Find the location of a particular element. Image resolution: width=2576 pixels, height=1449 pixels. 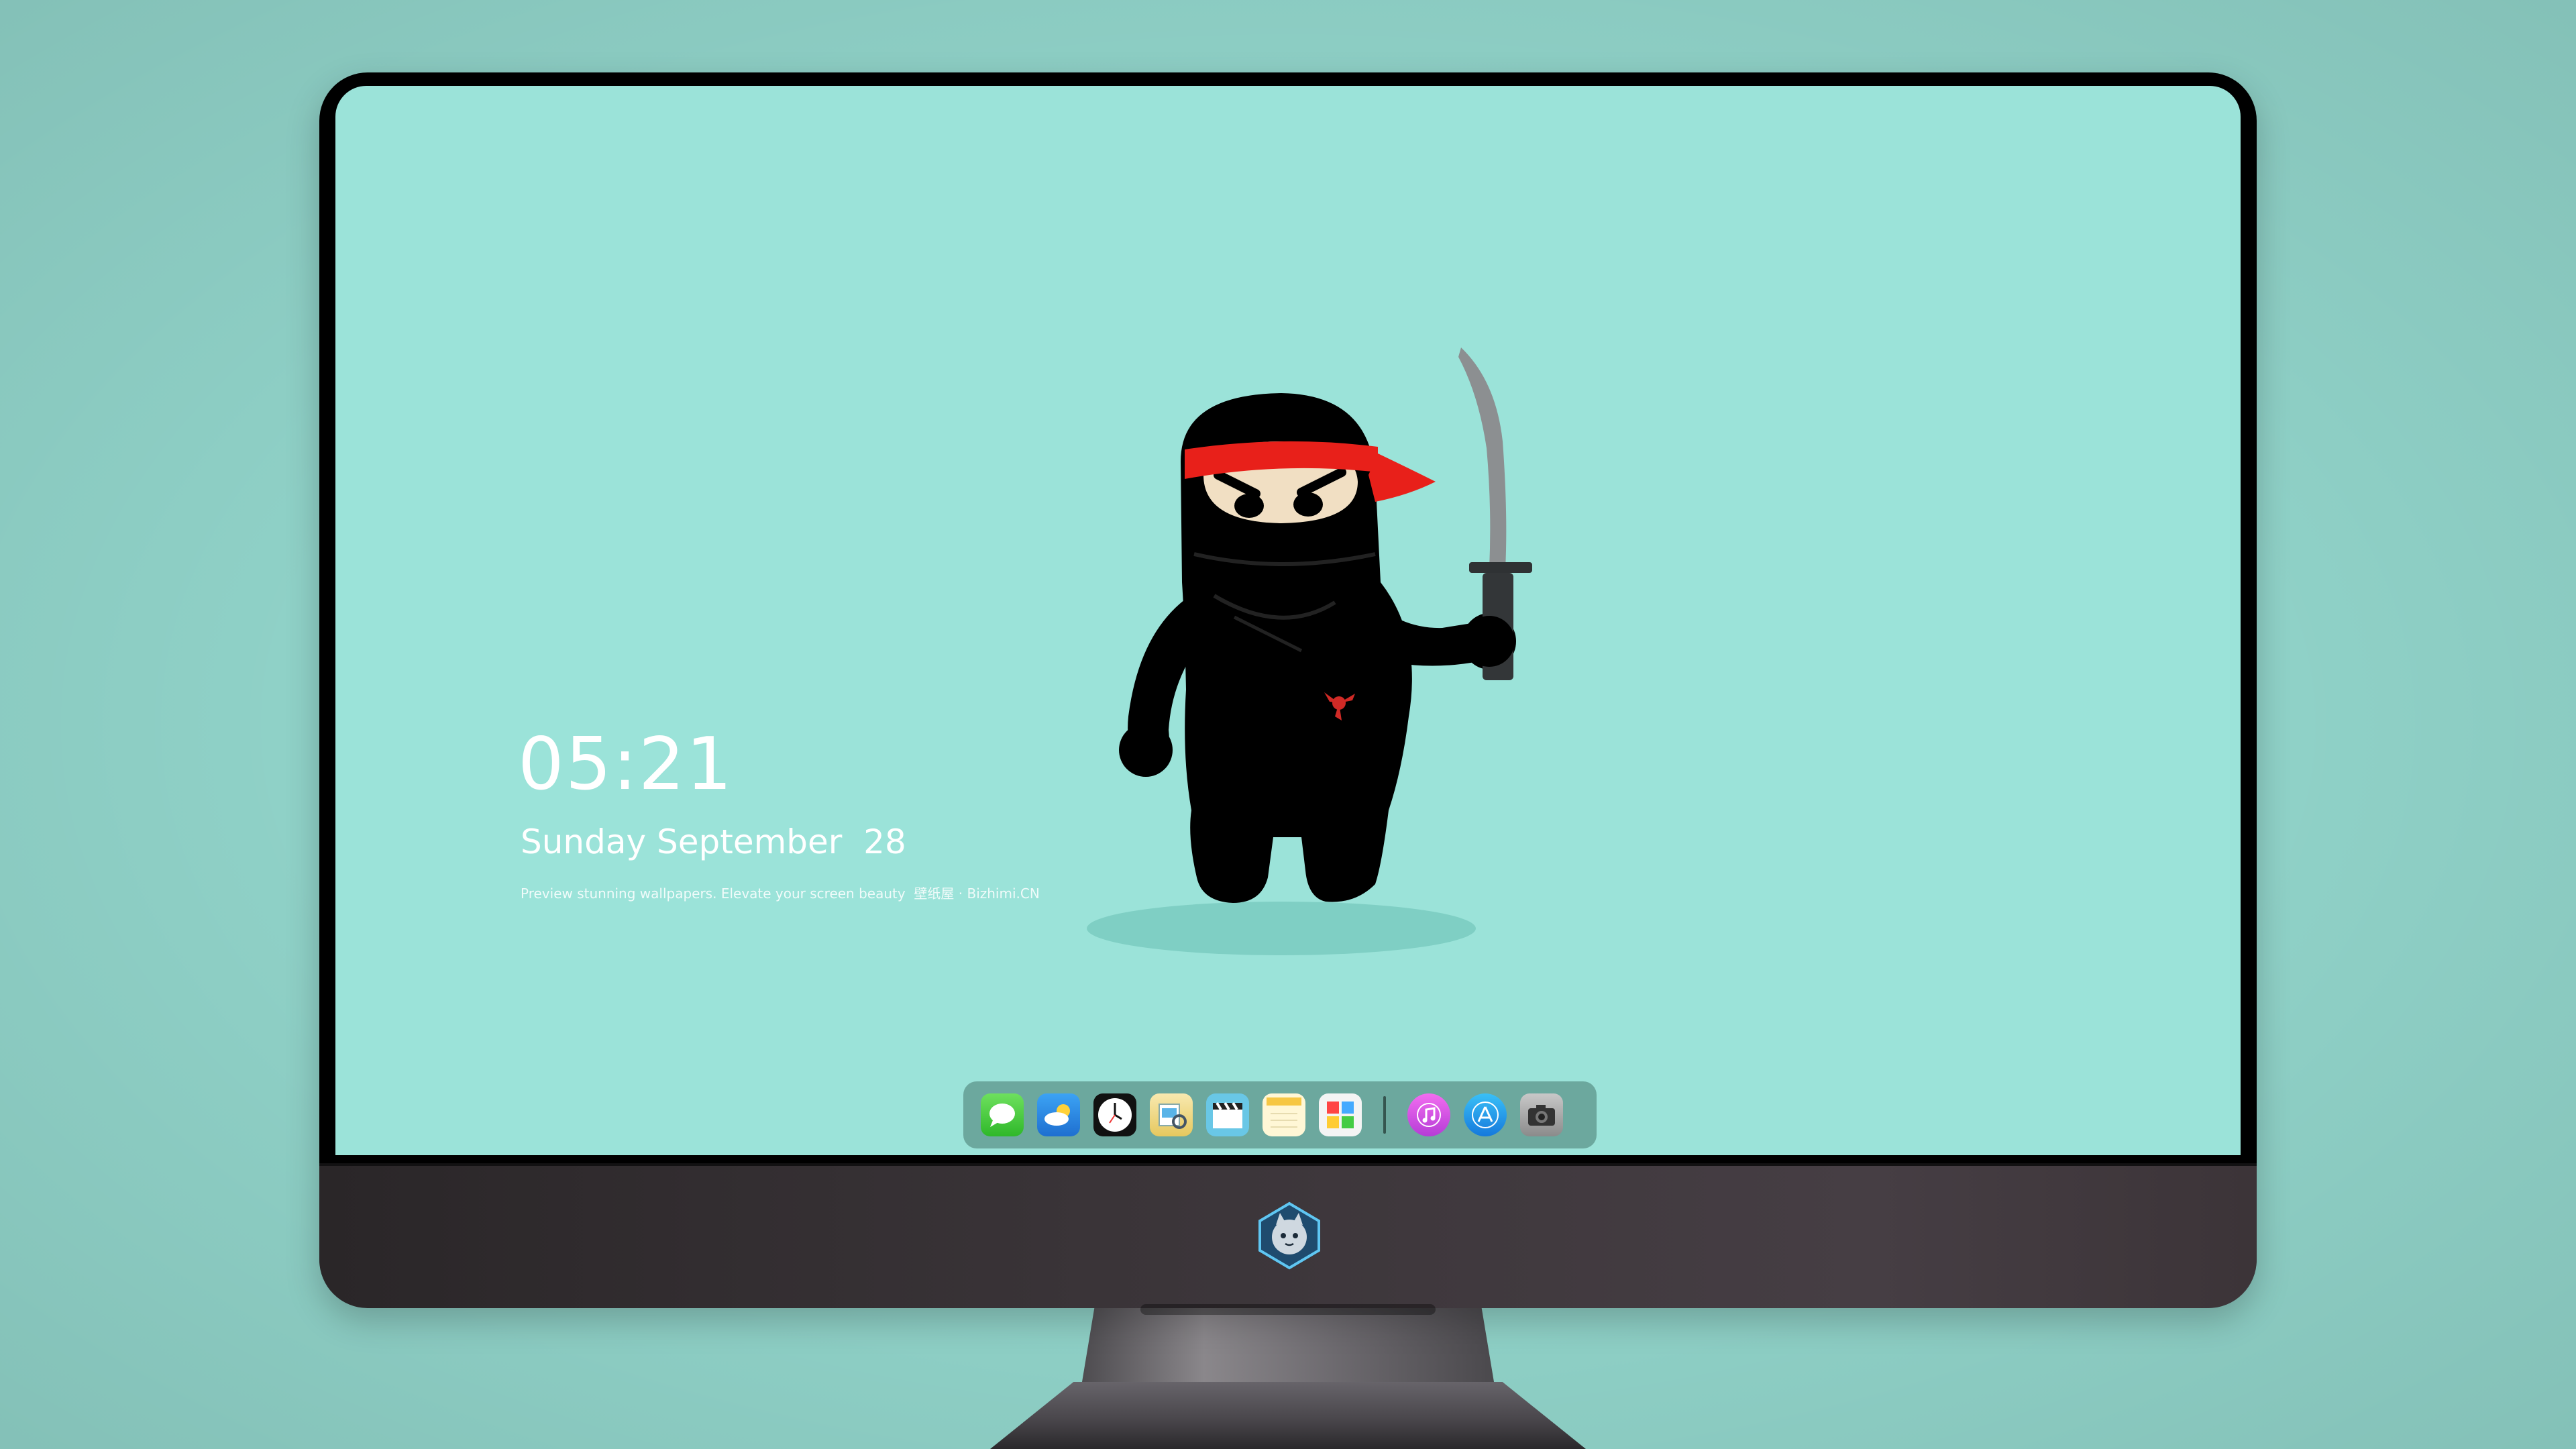

messages-icon is located at coordinates (1002, 1114).